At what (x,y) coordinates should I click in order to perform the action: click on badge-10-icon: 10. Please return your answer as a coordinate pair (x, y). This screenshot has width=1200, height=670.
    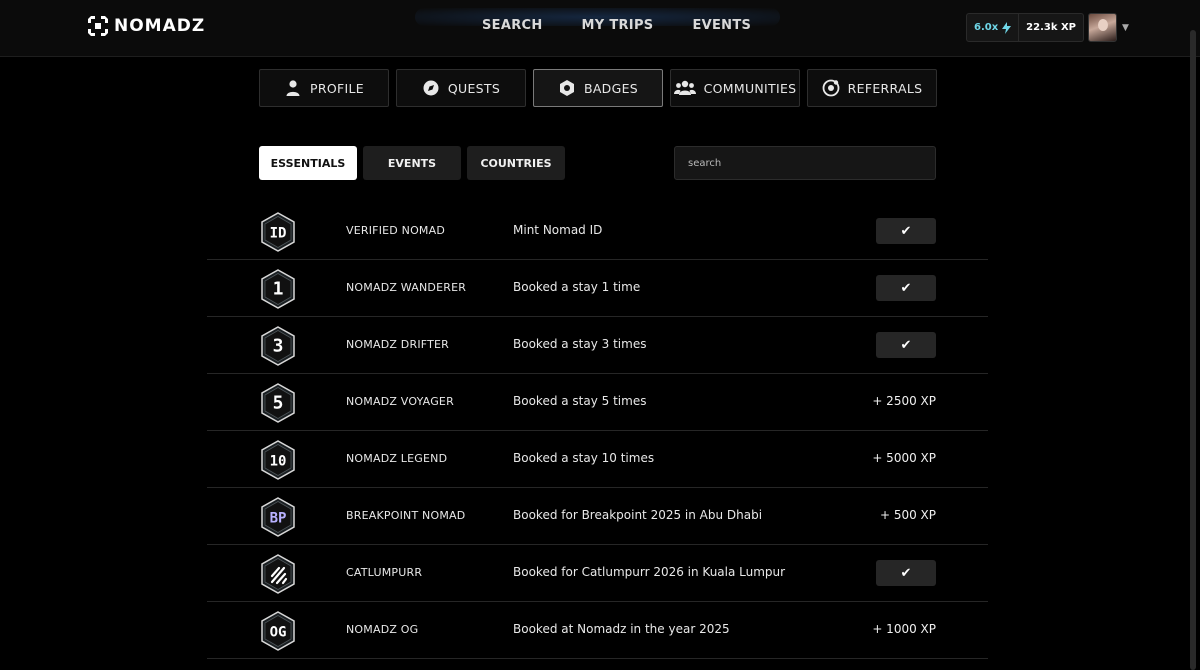
    Looking at the image, I should click on (278, 460).